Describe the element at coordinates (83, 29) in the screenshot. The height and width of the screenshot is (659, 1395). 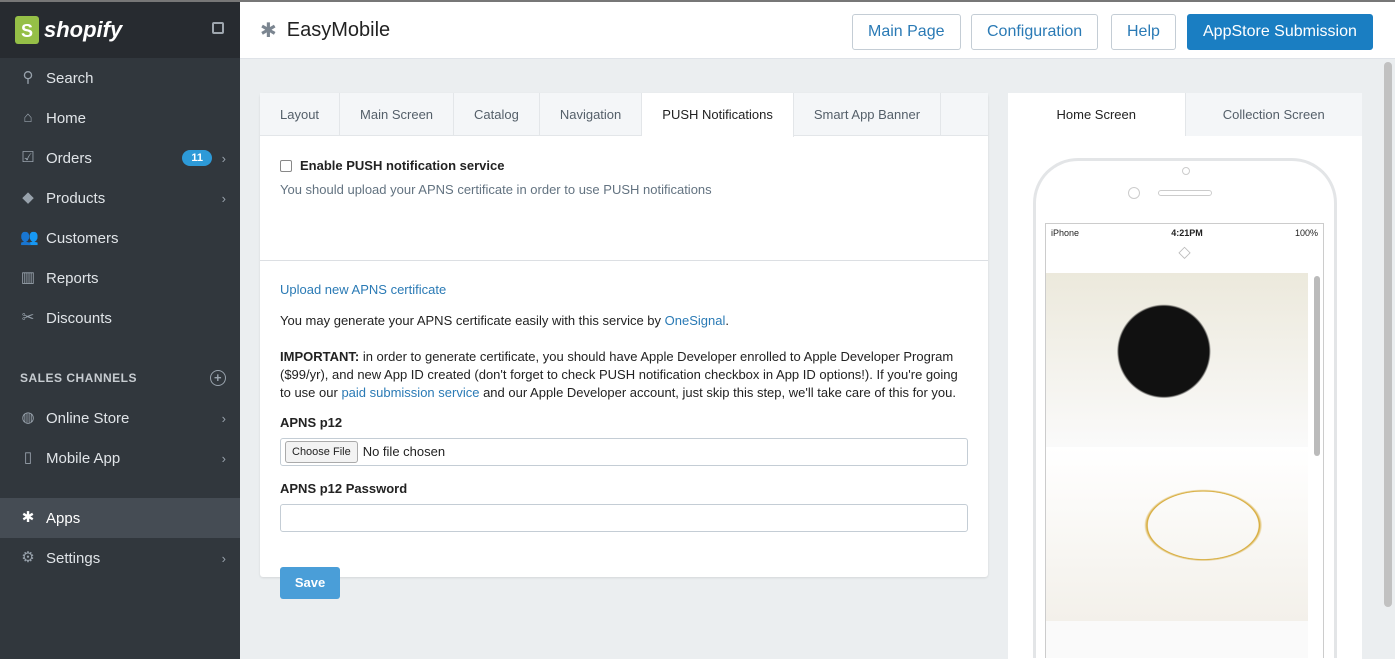
I see `brand-name: shopify` at that location.